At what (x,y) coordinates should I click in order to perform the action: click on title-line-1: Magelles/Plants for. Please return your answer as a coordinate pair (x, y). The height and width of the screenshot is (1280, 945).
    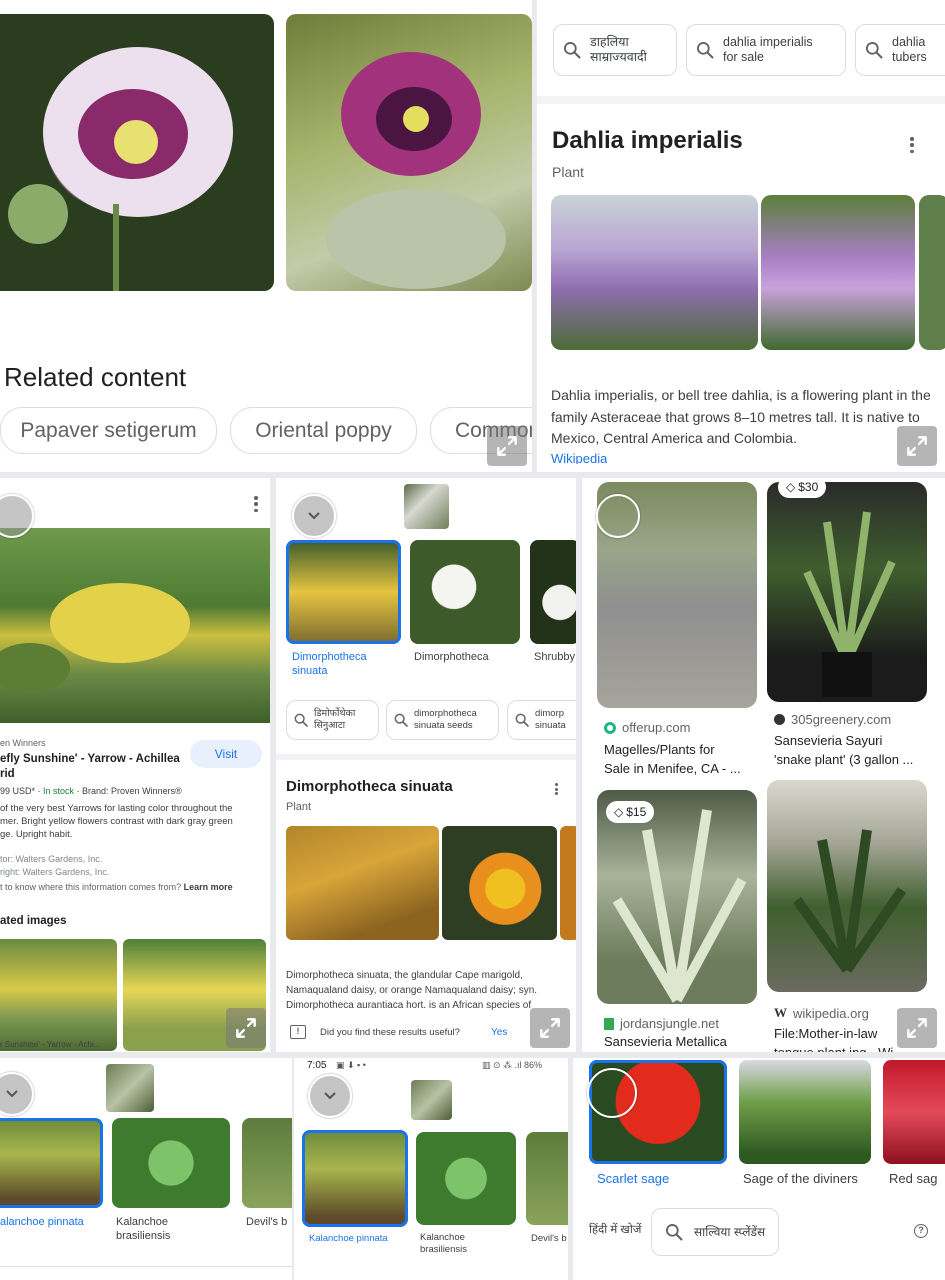
    Looking at the image, I should click on (659, 749).